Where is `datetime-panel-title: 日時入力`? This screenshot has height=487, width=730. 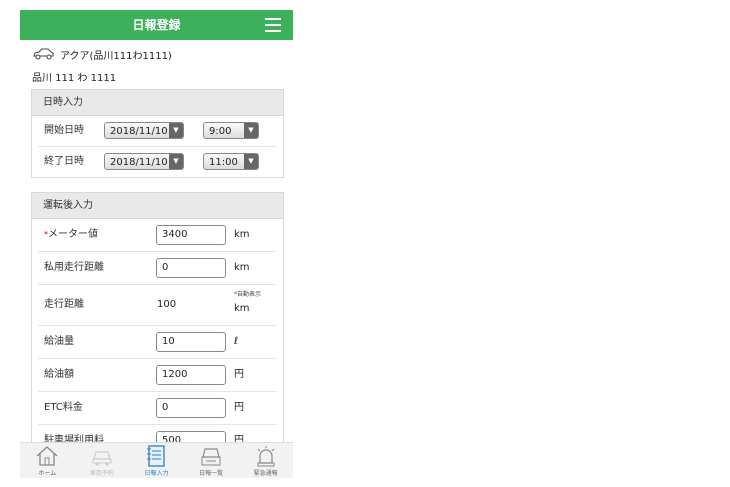 datetime-panel-title: 日時入力 is located at coordinates (157, 103).